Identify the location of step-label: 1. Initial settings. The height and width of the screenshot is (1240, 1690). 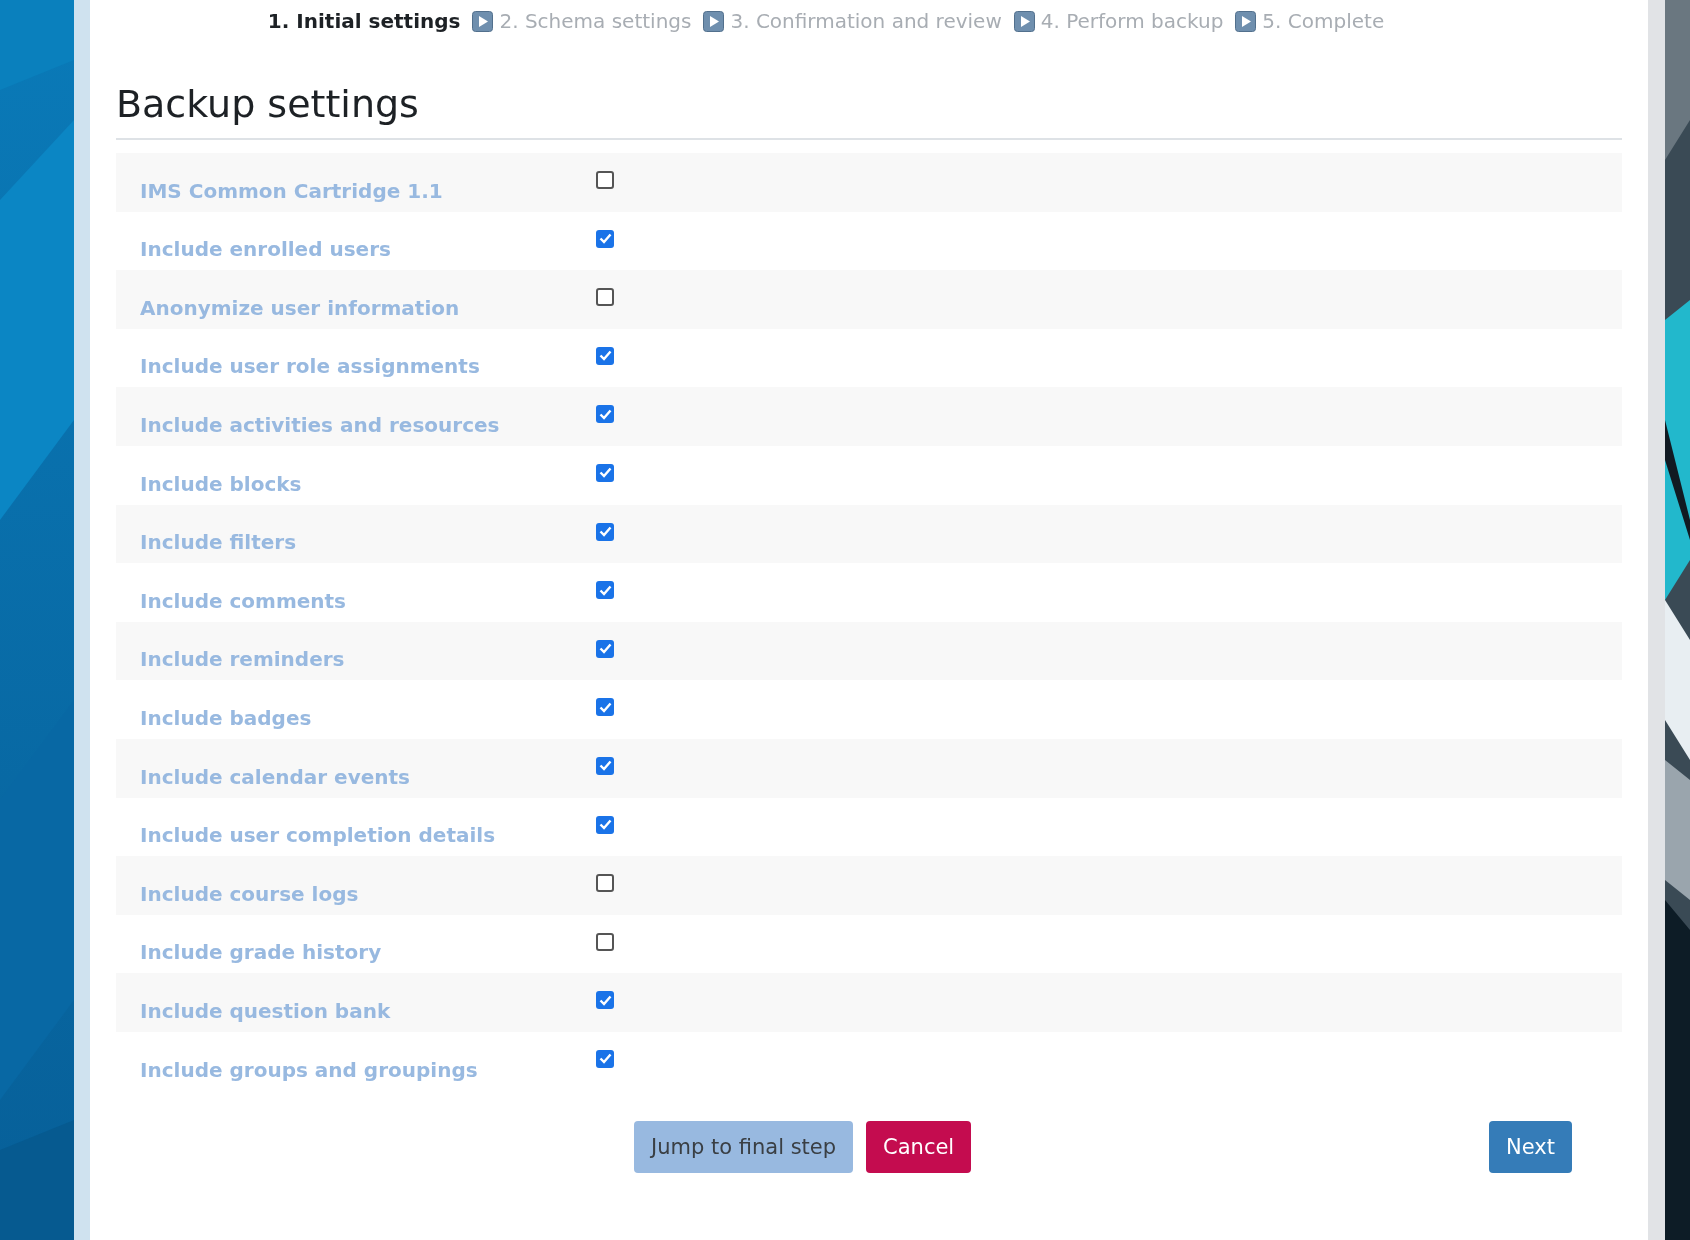
(364, 21).